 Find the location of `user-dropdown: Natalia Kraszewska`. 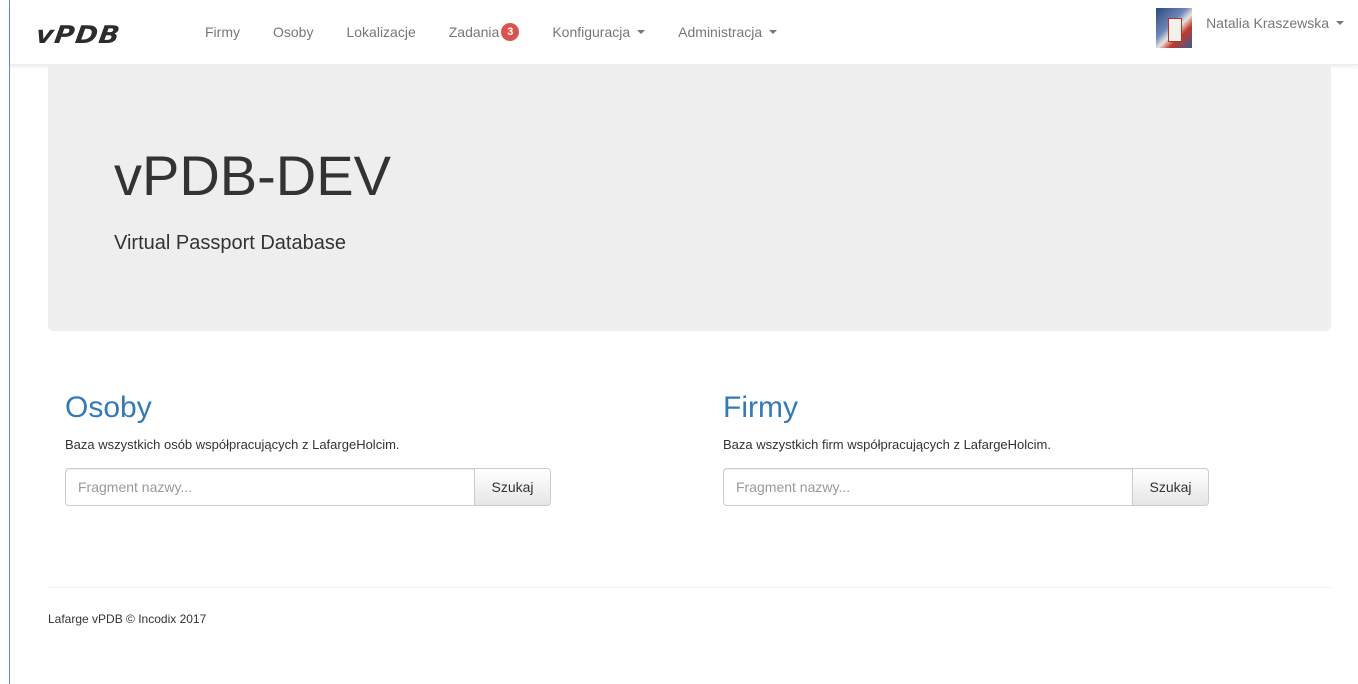

user-dropdown: Natalia Kraszewska is located at coordinates (1275, 23).